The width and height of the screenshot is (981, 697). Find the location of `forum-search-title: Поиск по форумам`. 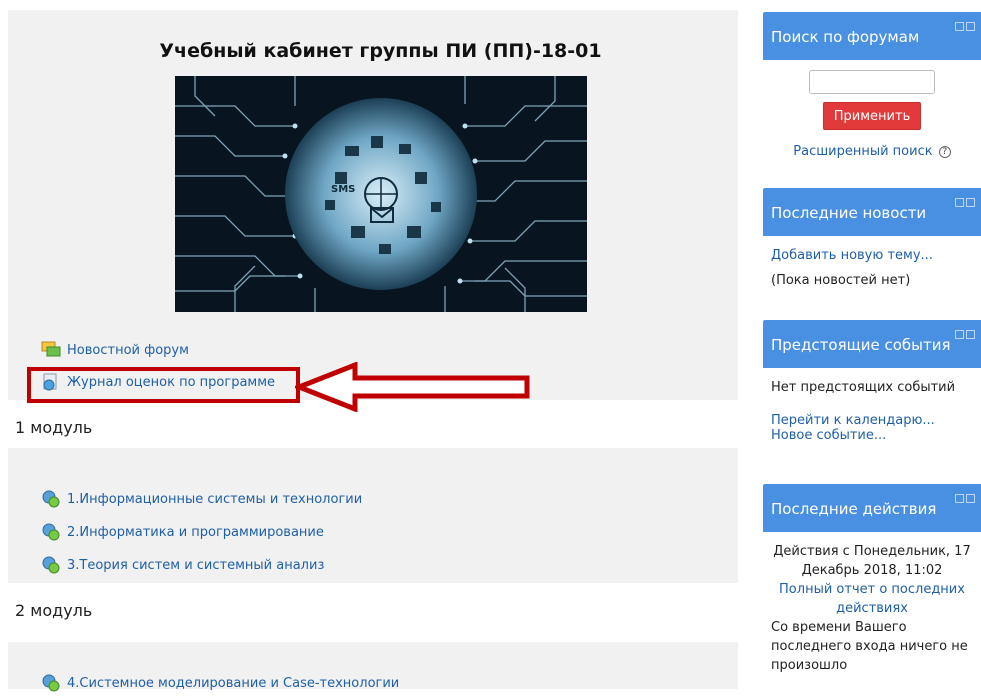

forum-search-title: Поиск по форумам is located at coordinates (845, 37).